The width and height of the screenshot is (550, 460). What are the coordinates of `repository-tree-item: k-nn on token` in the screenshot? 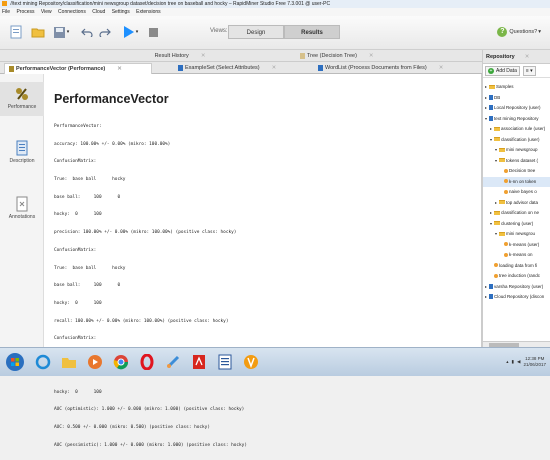 It's located at (516, 181).